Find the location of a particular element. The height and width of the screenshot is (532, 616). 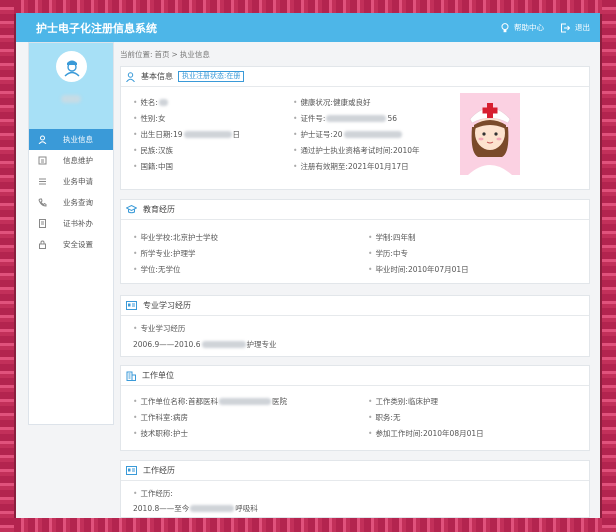

degree-label: 学位: is located at coordinates (149, 269).